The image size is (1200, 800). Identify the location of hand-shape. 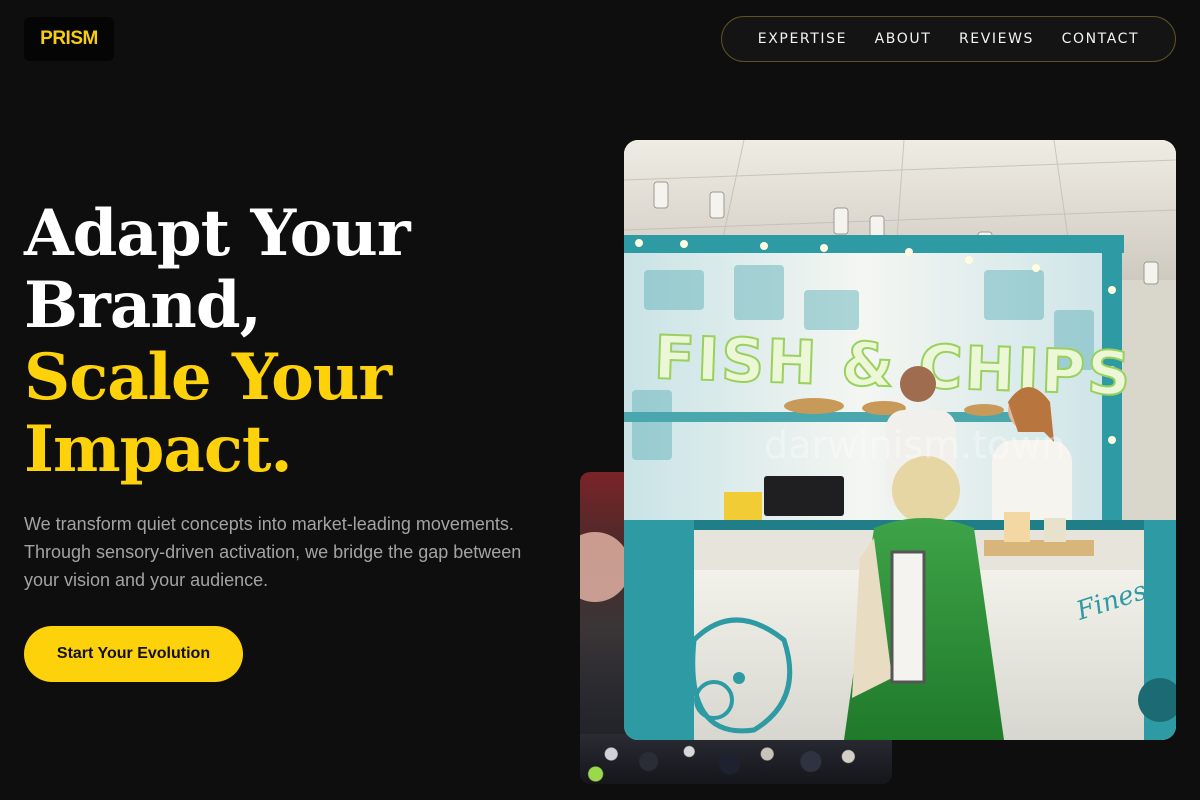
(605, 567).